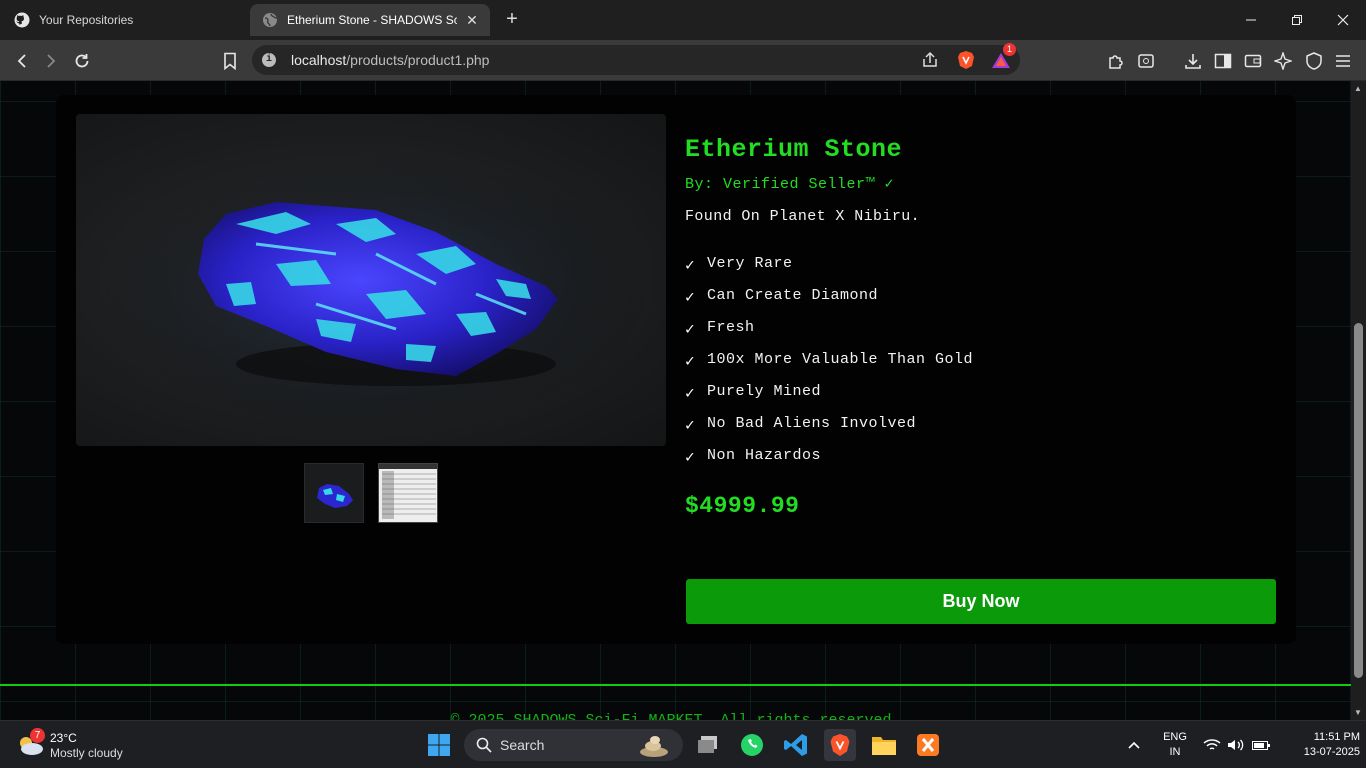  Describe the element at coordinates (408, 493) in the screenshot. I see `product-thumbnail-document` at that location.